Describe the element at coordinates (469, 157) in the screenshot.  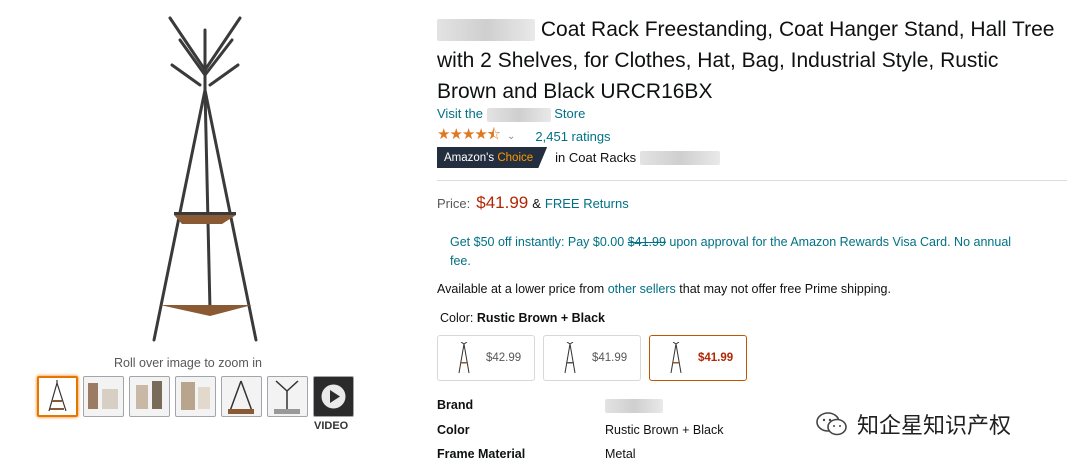
I see `badge-main-text: Amazon's` at that location.